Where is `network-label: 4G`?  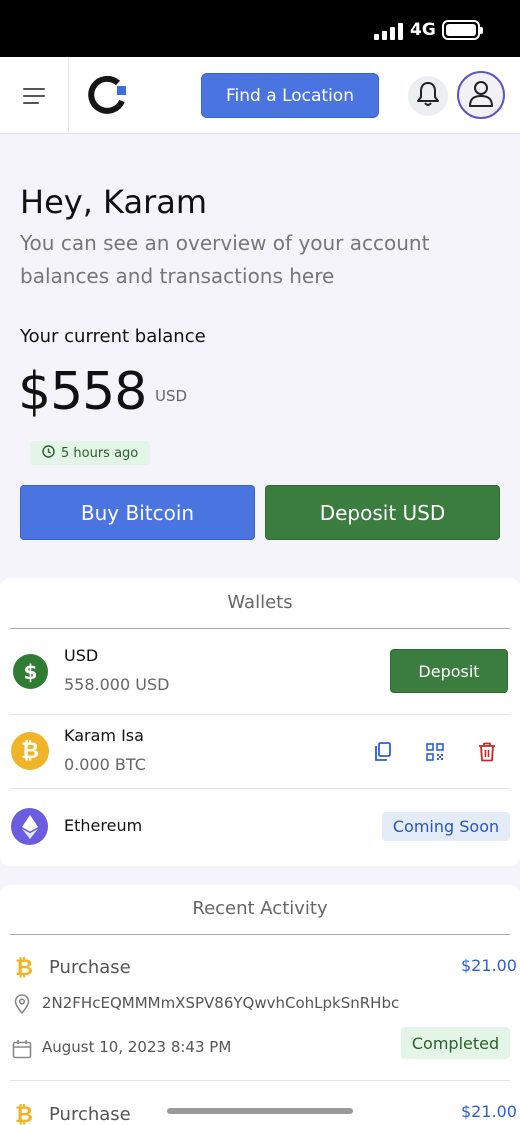
network-label: 4G is located at coordinates (423, 30).